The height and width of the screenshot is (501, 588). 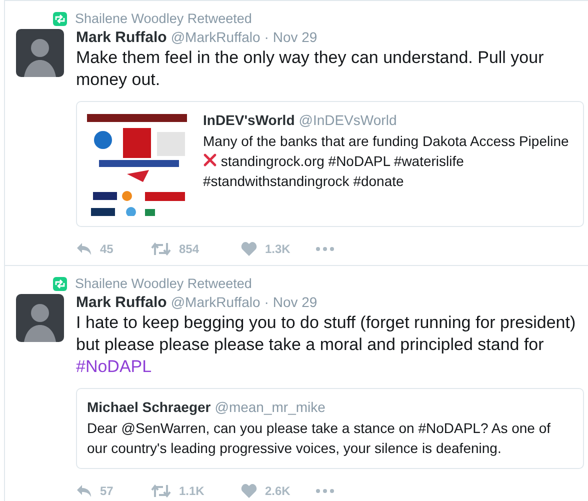 What do you see at coordinates (319, 438) in the screenshot?
I see `quoted-tweet-text: Dear @SenWarren, can you please take a stance on #NoDAPL? As one of our country's leading progressive voices, your silence is deafening.` at bounding box center [319, 438].